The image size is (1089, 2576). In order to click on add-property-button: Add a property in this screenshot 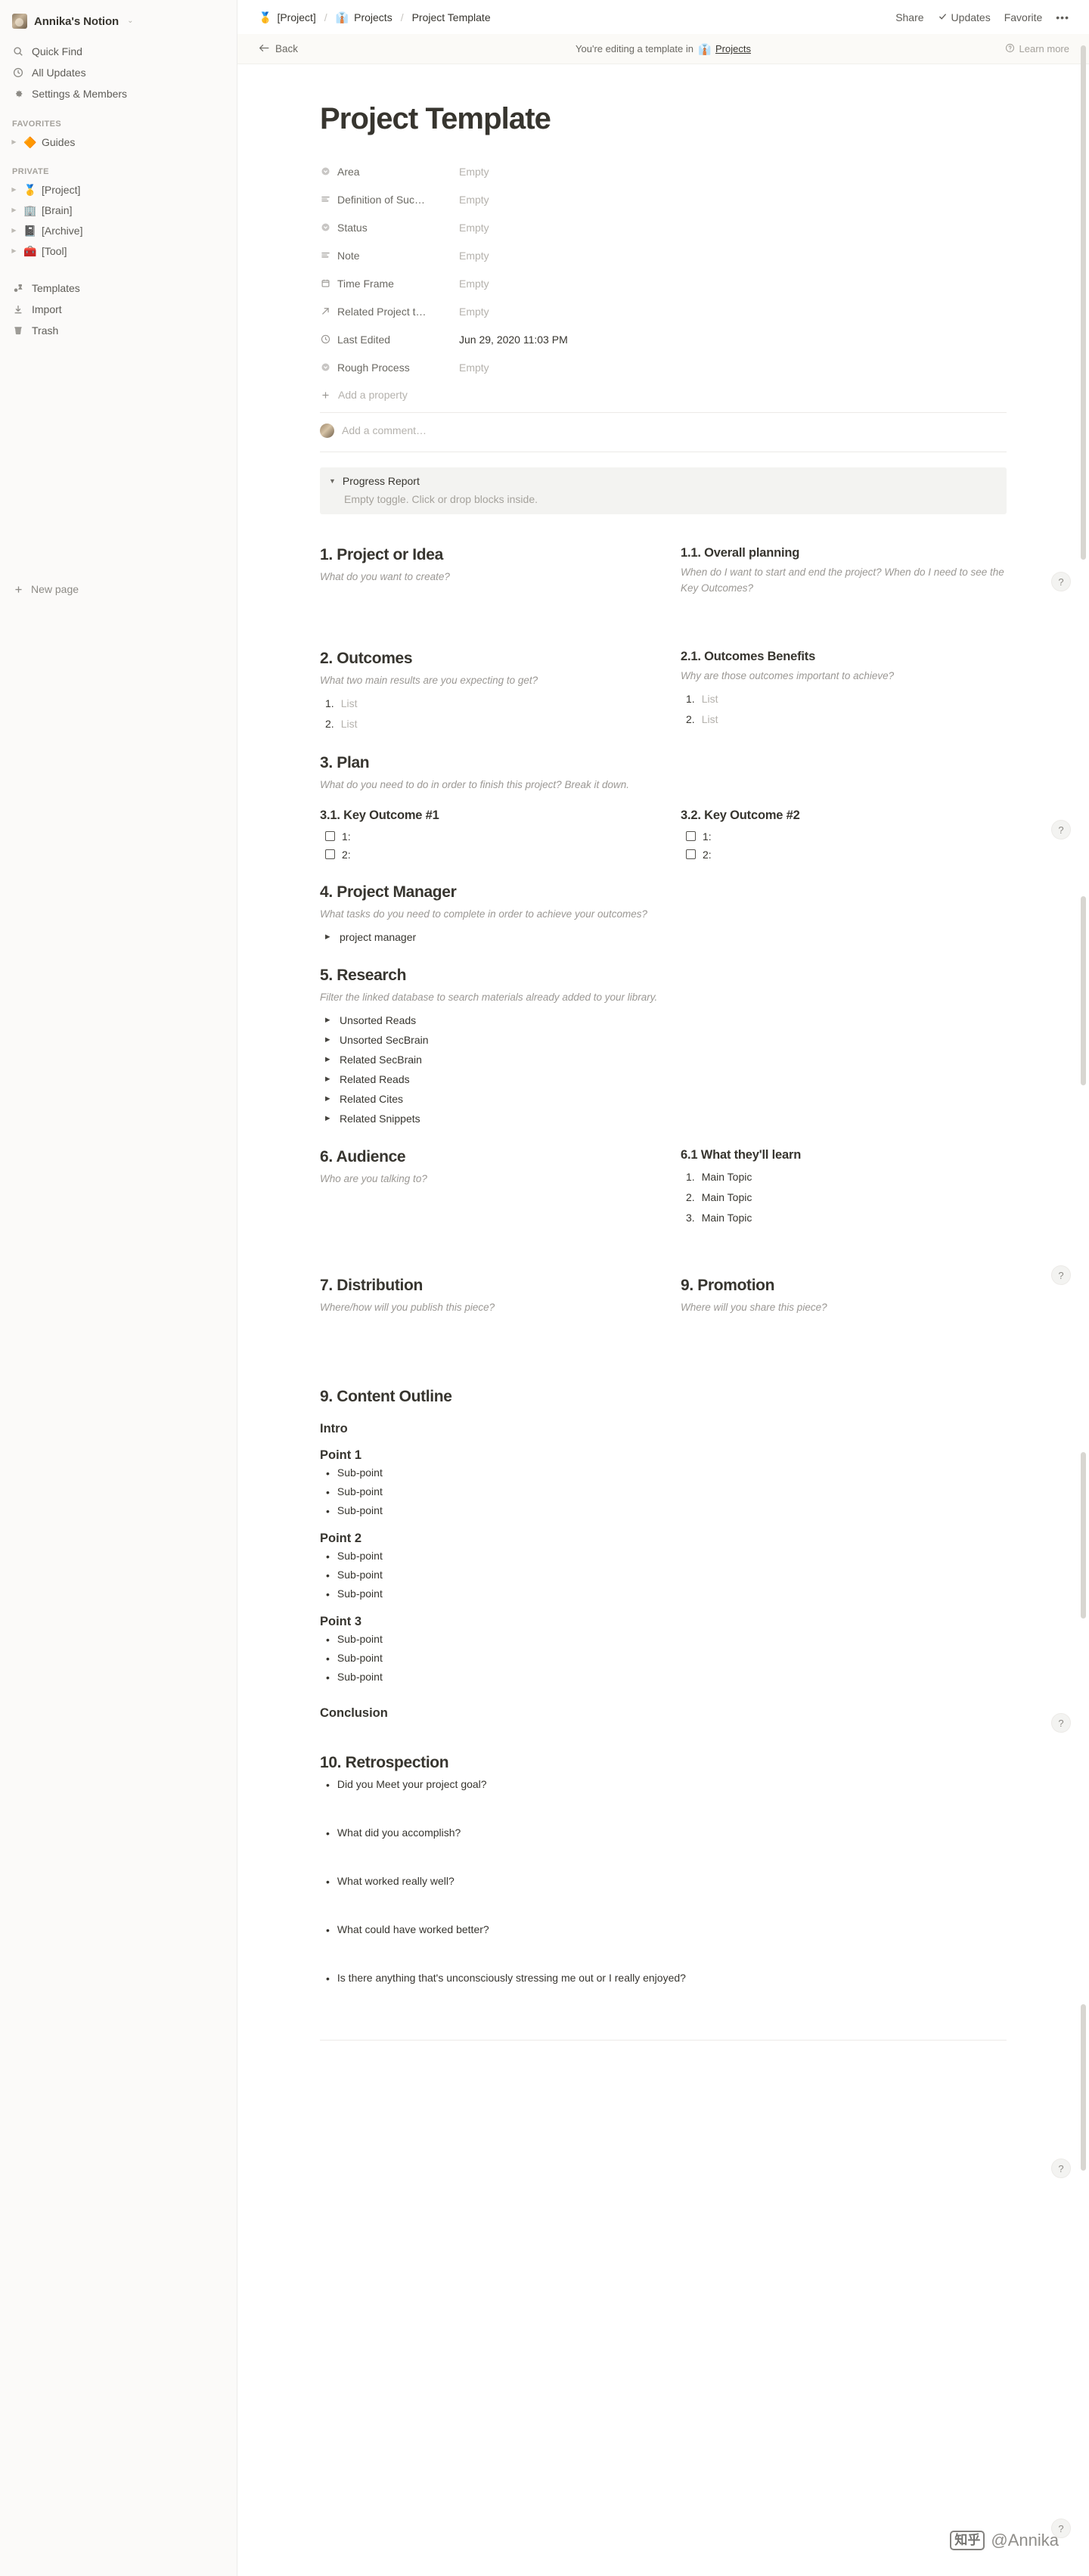, I will do `click(663, 394)`.